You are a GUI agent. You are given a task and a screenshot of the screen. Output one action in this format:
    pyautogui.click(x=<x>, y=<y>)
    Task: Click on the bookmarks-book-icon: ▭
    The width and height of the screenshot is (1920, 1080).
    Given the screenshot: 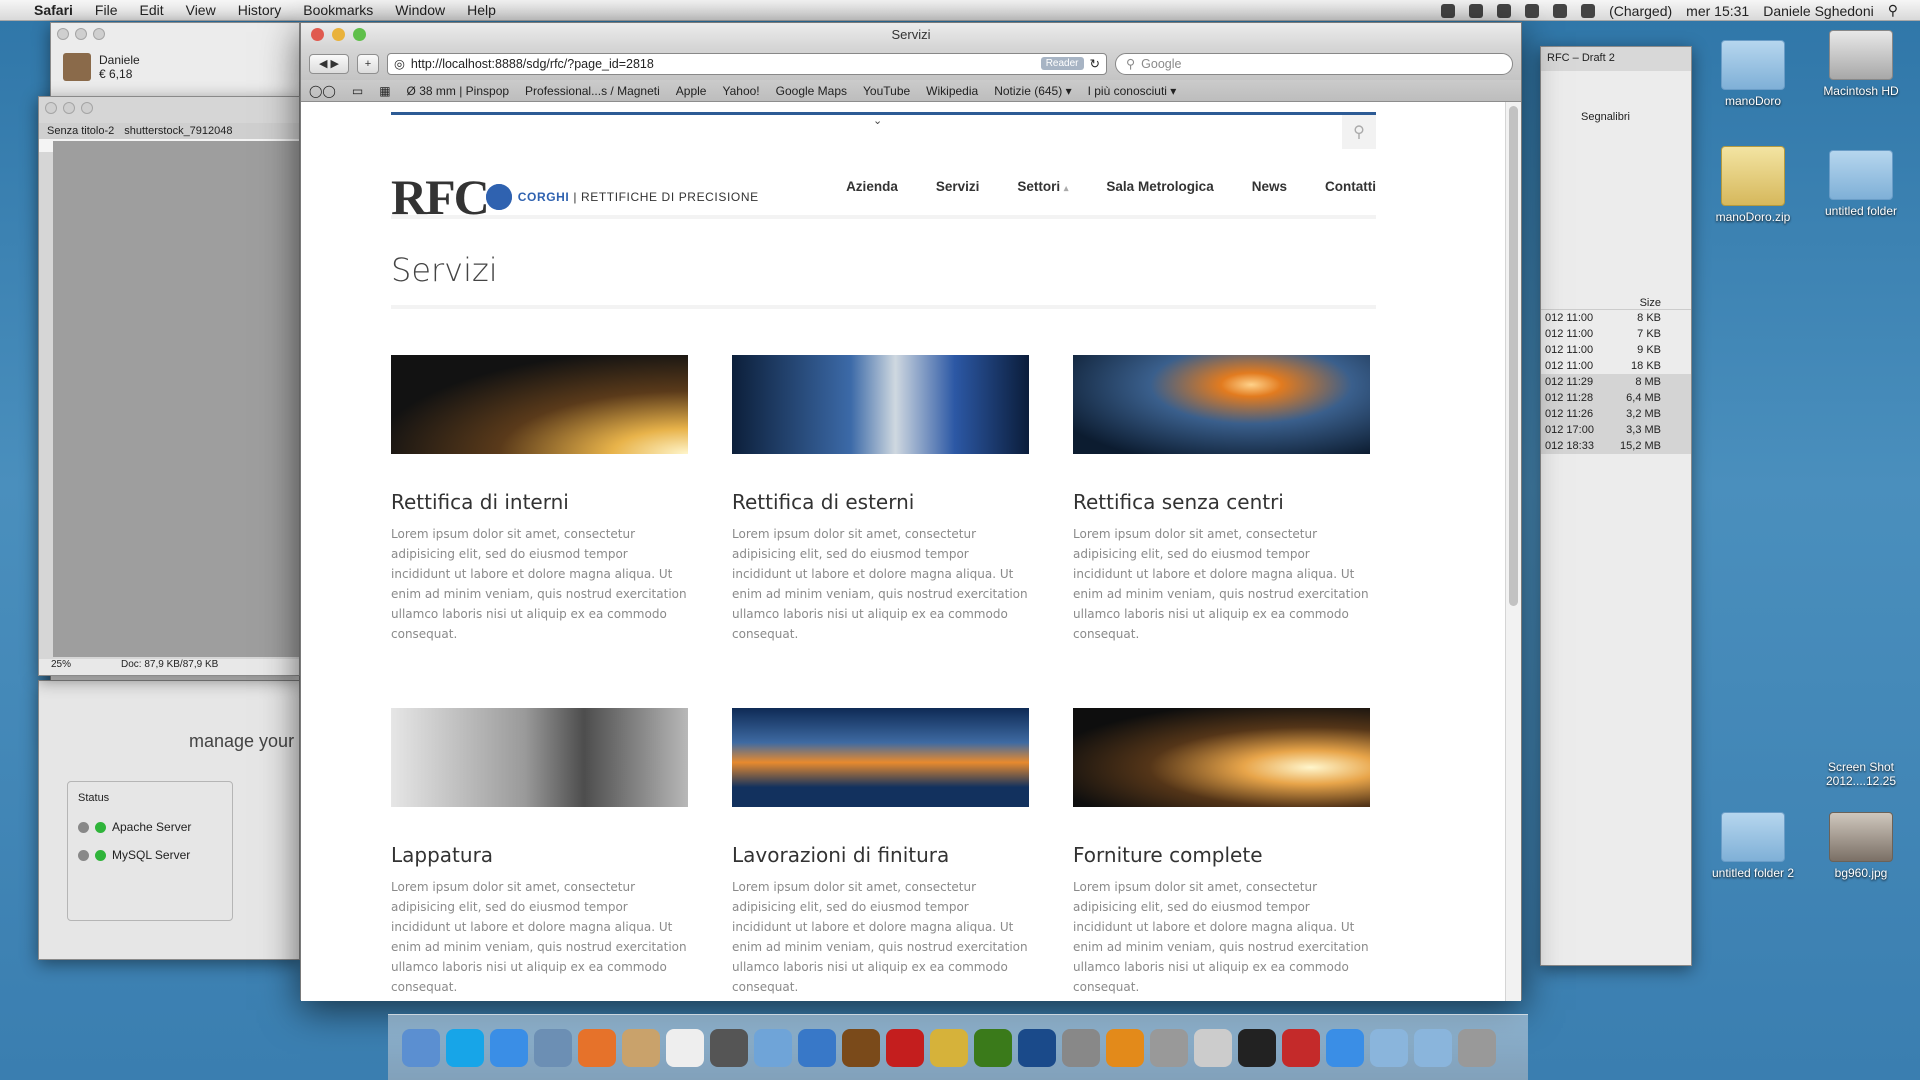 What is the action you would take?
    pyautogui.click(x=357, y=91)
    